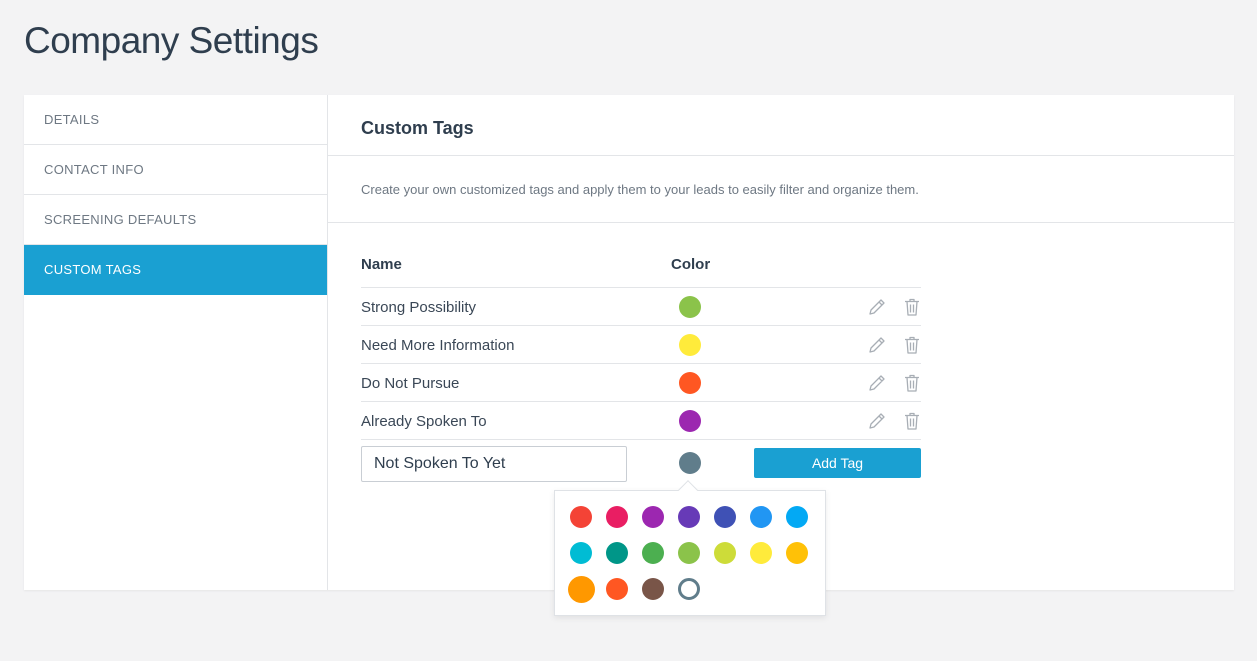 This screenshot has height=661, width=1257. Describe the element at coordinates (175, 120) in the screenshot. I see `sidebar-item-details: DETAILS` at that location.